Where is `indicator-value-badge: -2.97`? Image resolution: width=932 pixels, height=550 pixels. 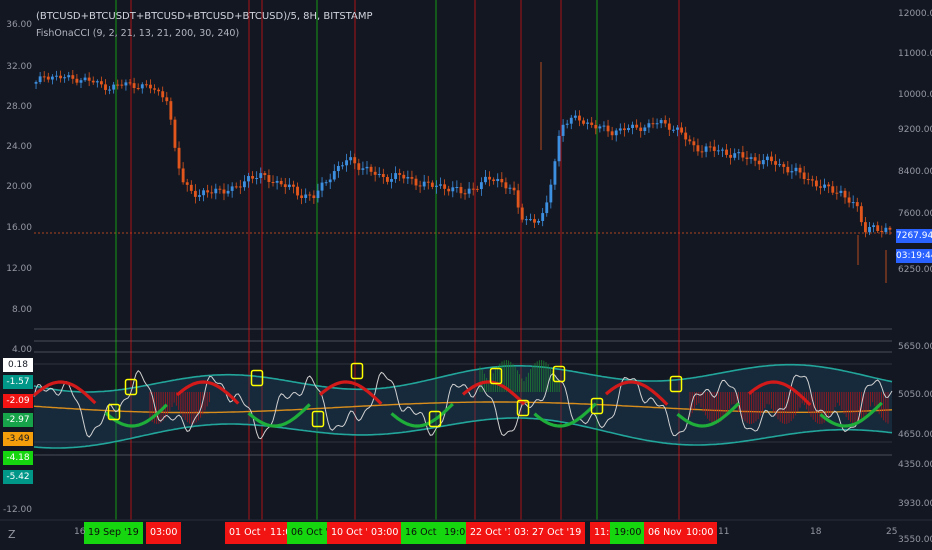 indicator-value-badge: -2.97 is located at coordinates (18, 420).